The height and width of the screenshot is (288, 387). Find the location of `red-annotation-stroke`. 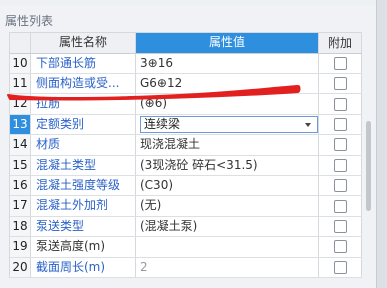

red-annotation-stroke is located at coordinates (154, 93).